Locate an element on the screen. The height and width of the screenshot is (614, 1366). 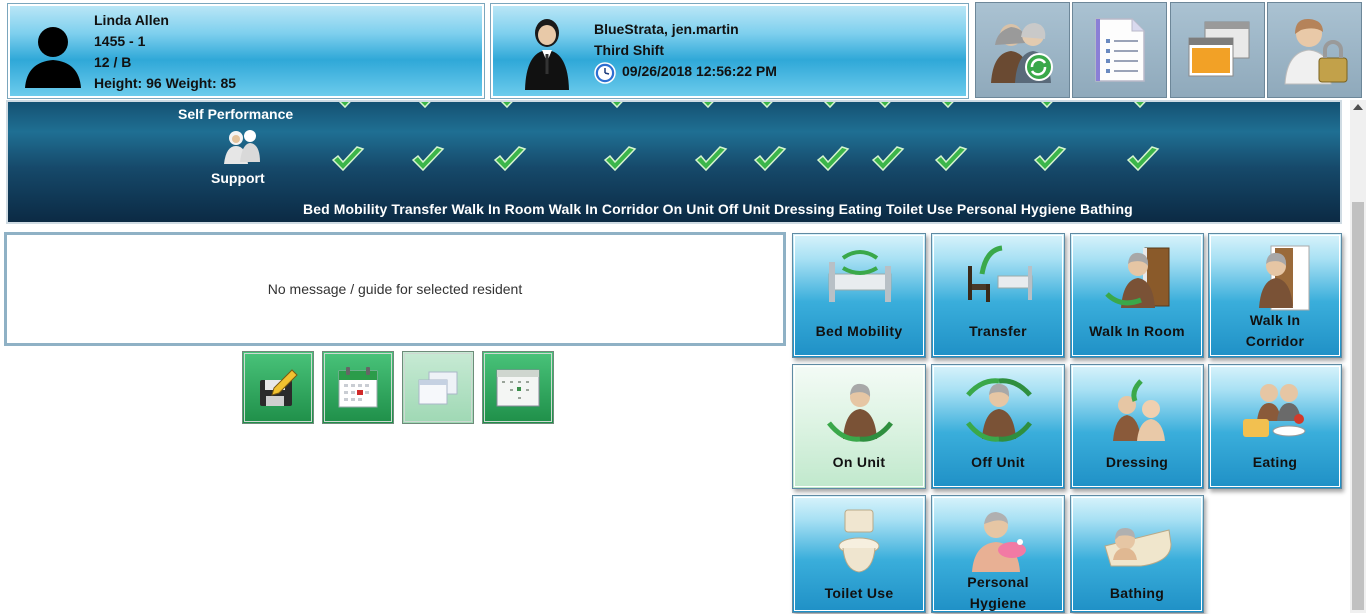
calendar-icon is located at coordinates (358, 386).